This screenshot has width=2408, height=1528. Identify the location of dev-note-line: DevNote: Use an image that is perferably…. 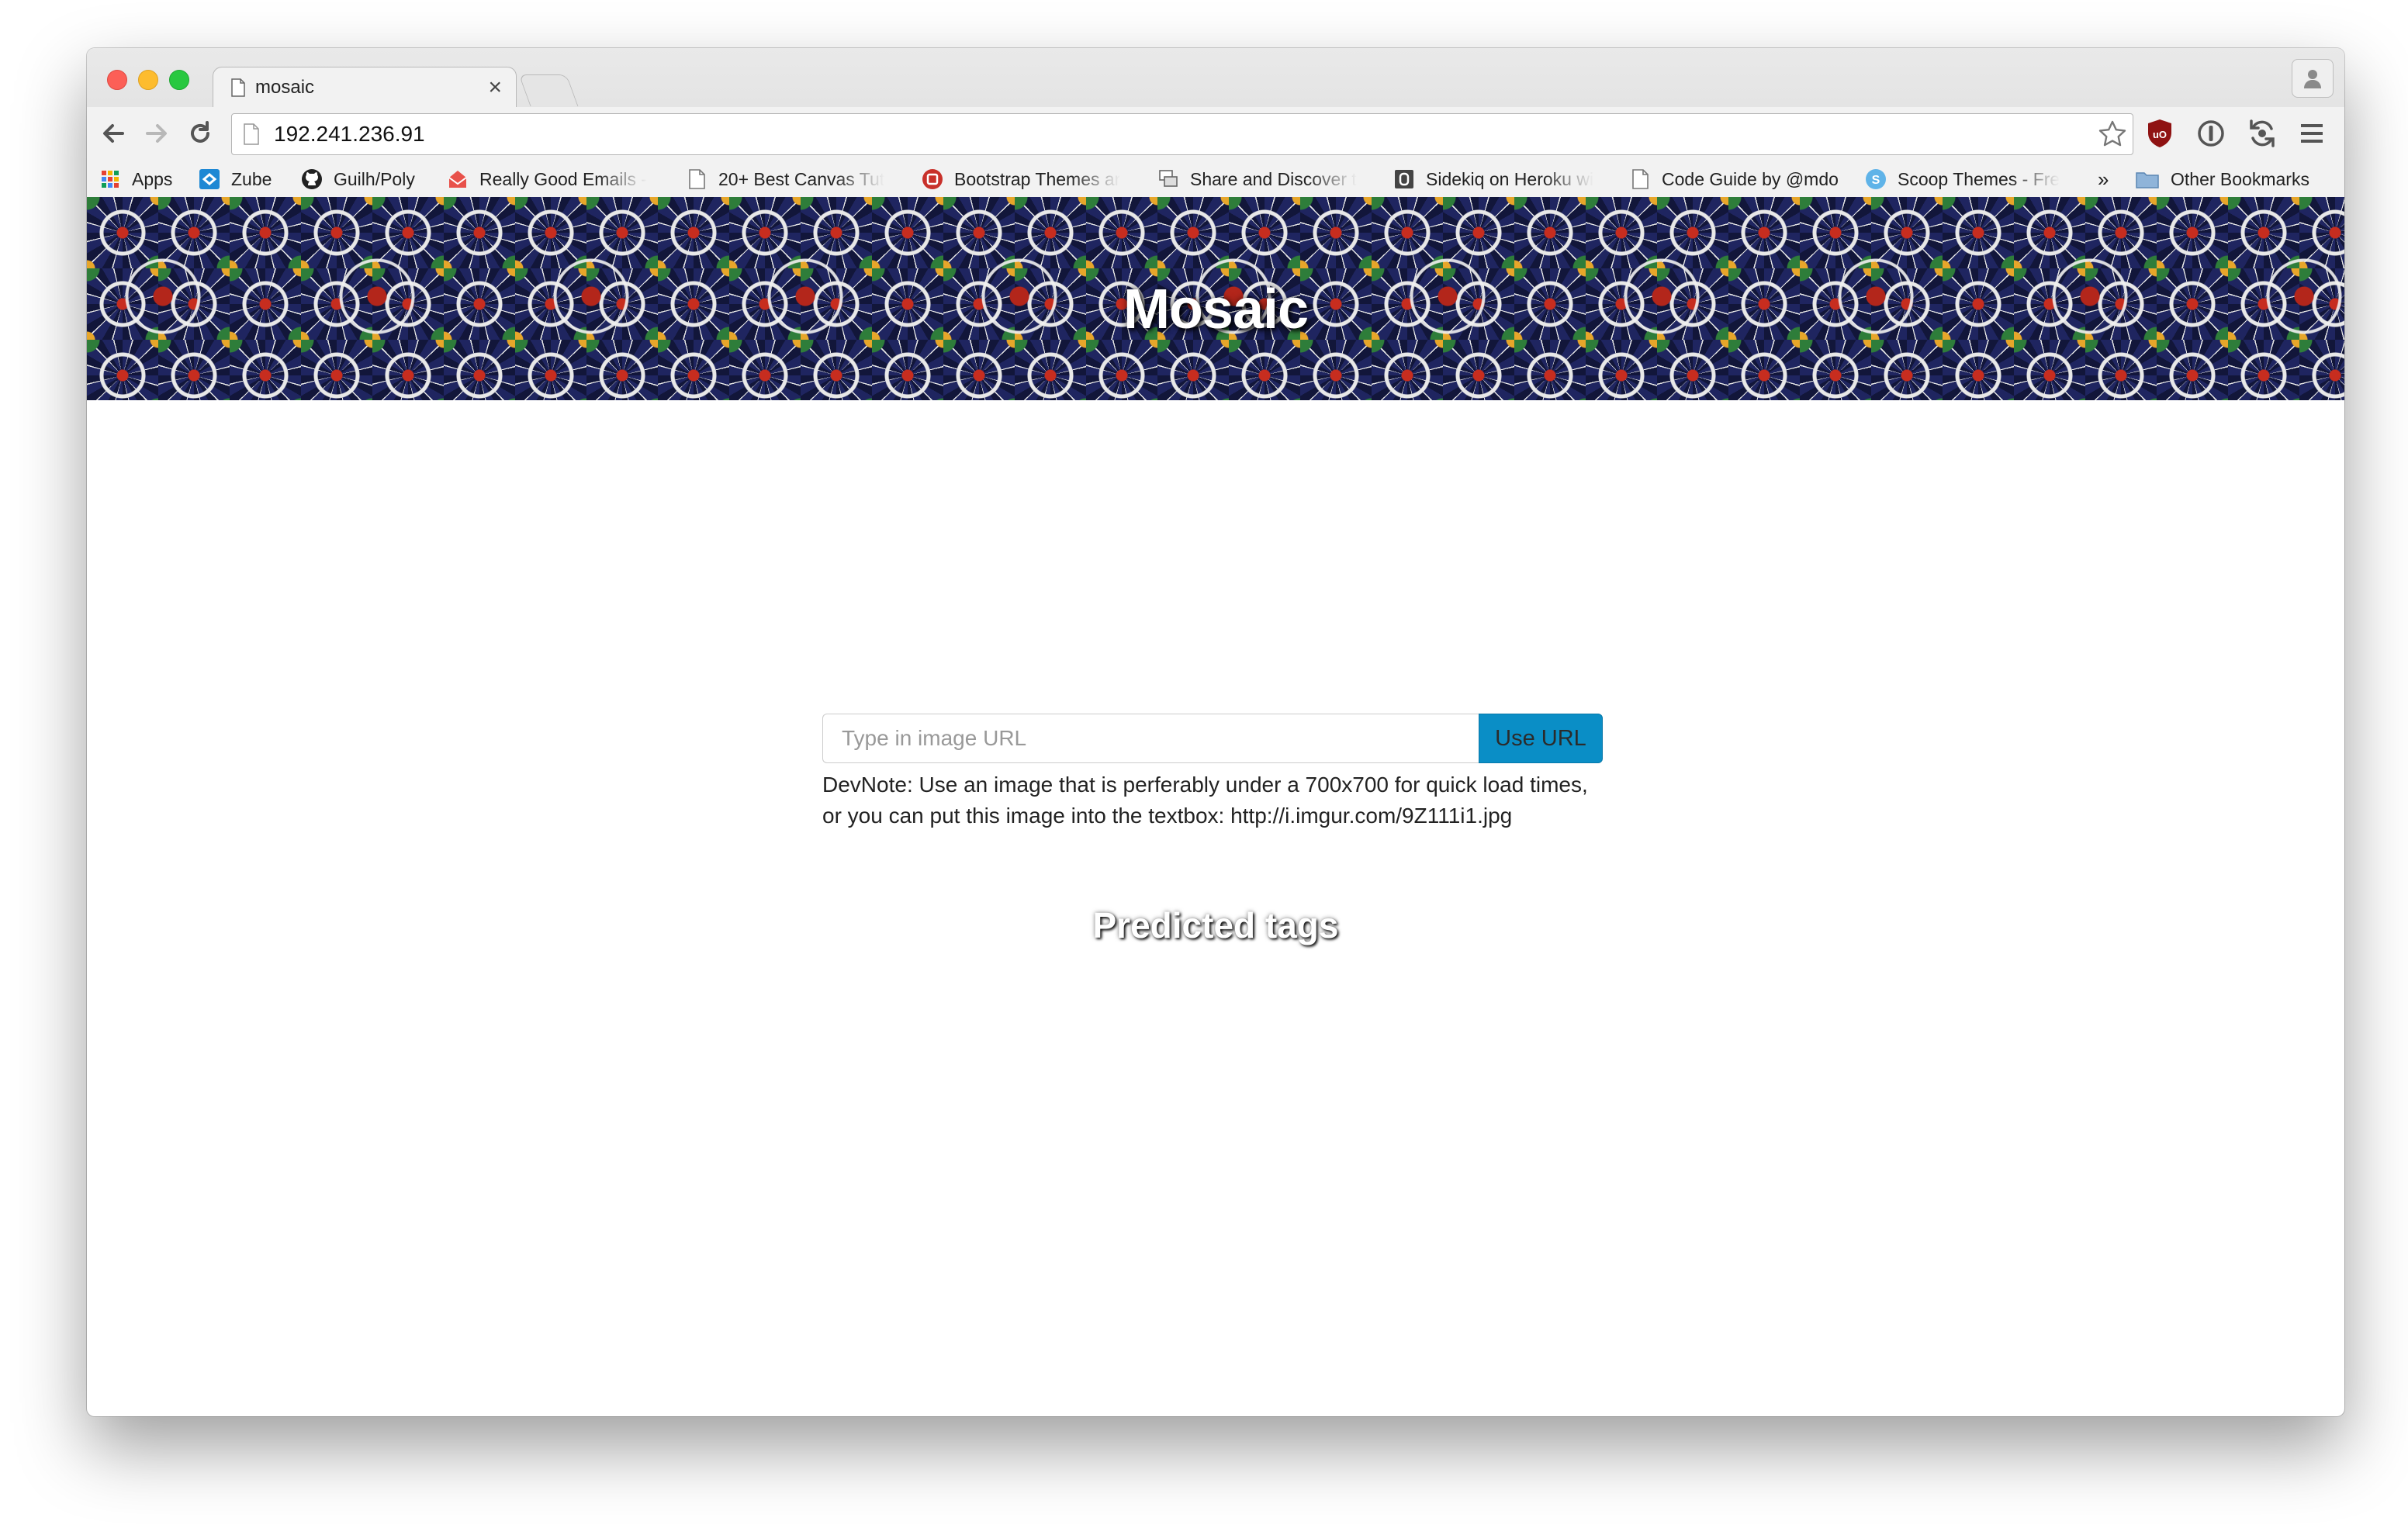
(1205, 785).